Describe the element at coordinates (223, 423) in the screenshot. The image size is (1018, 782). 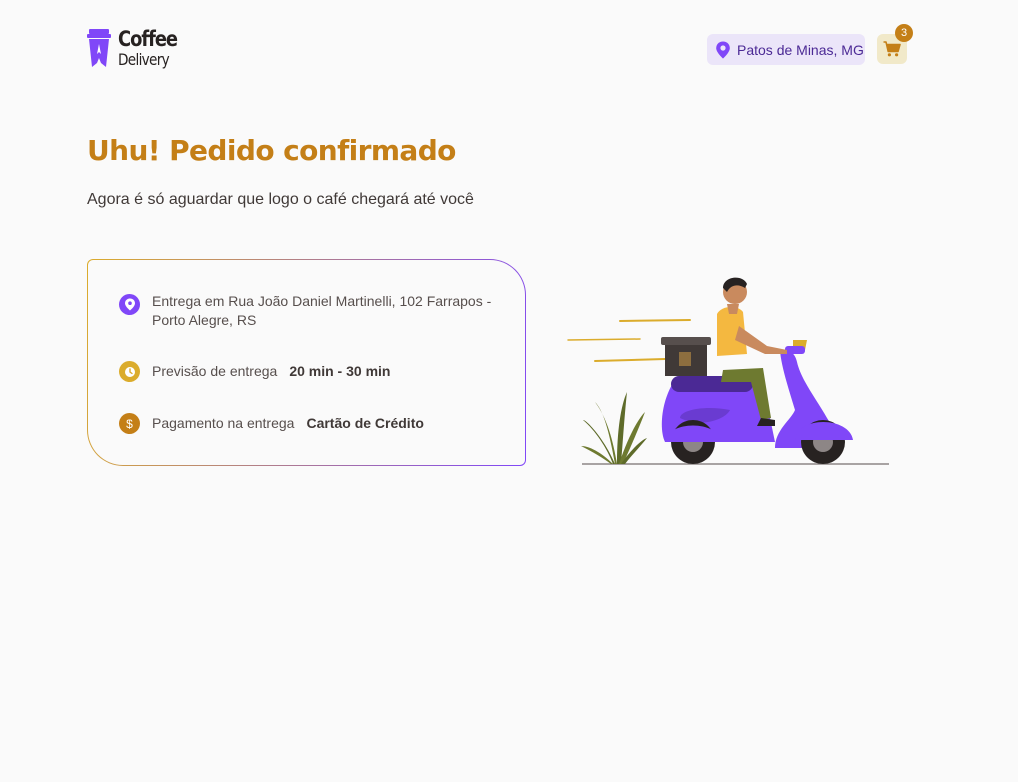
I see `payment-label: Pagamento na entrega` at that location.